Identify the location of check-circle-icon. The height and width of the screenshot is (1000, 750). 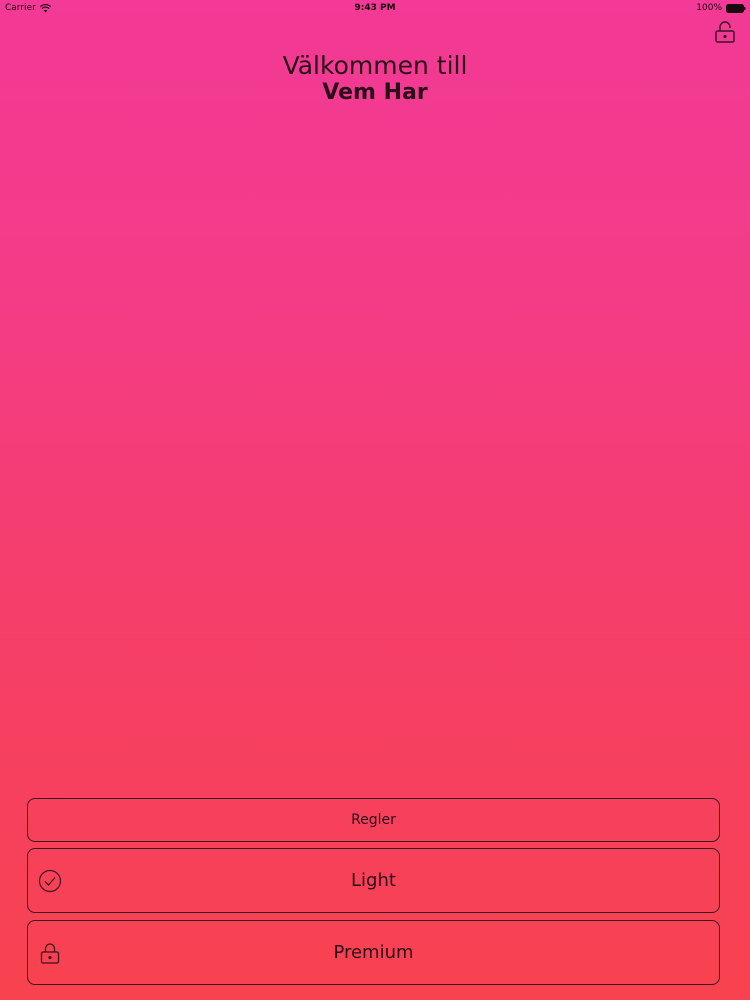
(50, 881).